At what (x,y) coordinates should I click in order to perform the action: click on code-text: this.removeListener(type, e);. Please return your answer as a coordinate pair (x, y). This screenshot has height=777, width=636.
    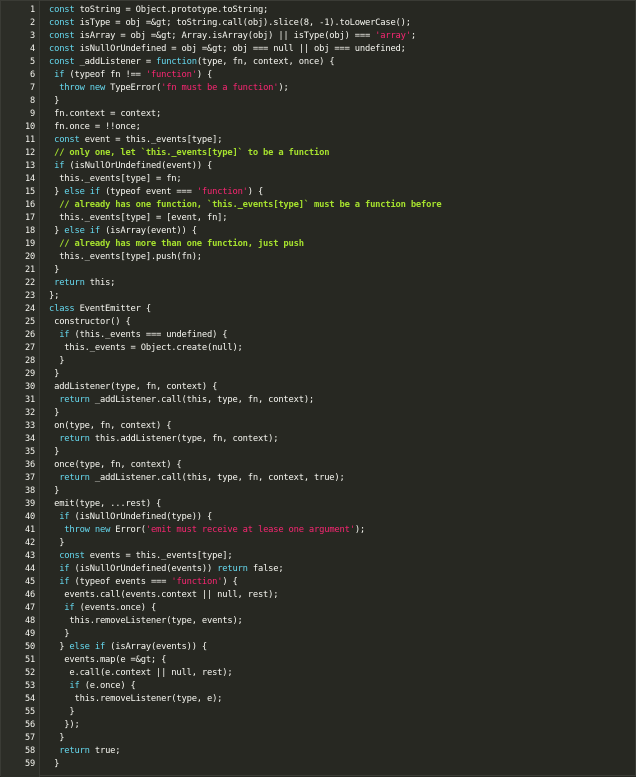
    Looking at the image, I should click on (135, 699).